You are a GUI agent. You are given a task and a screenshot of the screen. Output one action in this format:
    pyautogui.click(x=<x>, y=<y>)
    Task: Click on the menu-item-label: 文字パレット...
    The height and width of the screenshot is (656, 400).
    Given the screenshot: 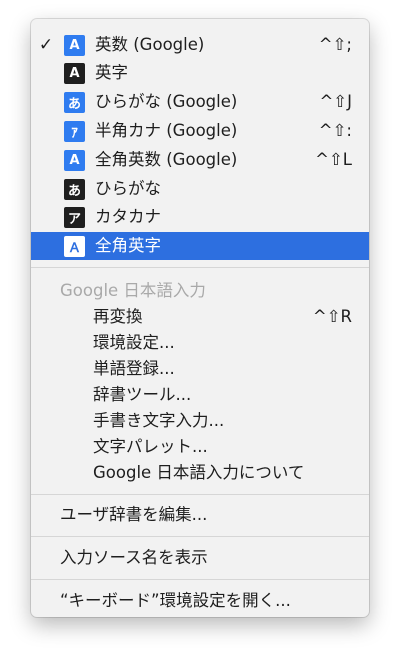 What is the action you would take?
    pyautogui.click(x=150, y=446)
    